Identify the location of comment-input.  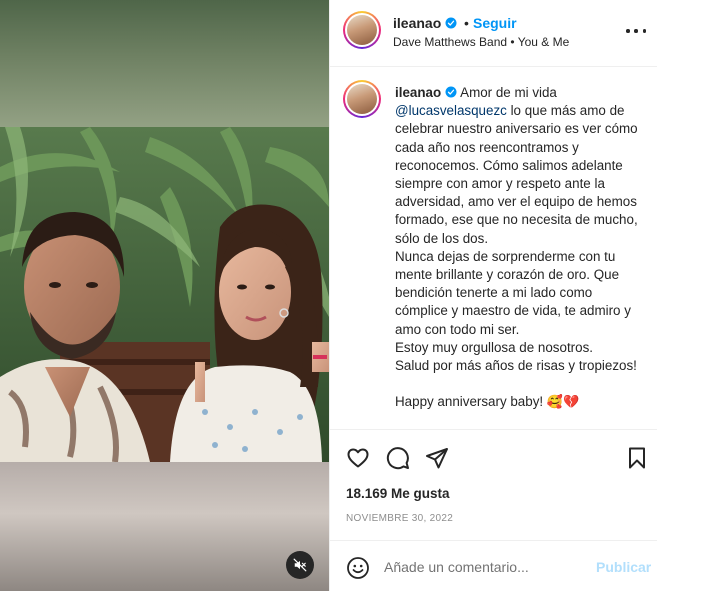
(484, 567).